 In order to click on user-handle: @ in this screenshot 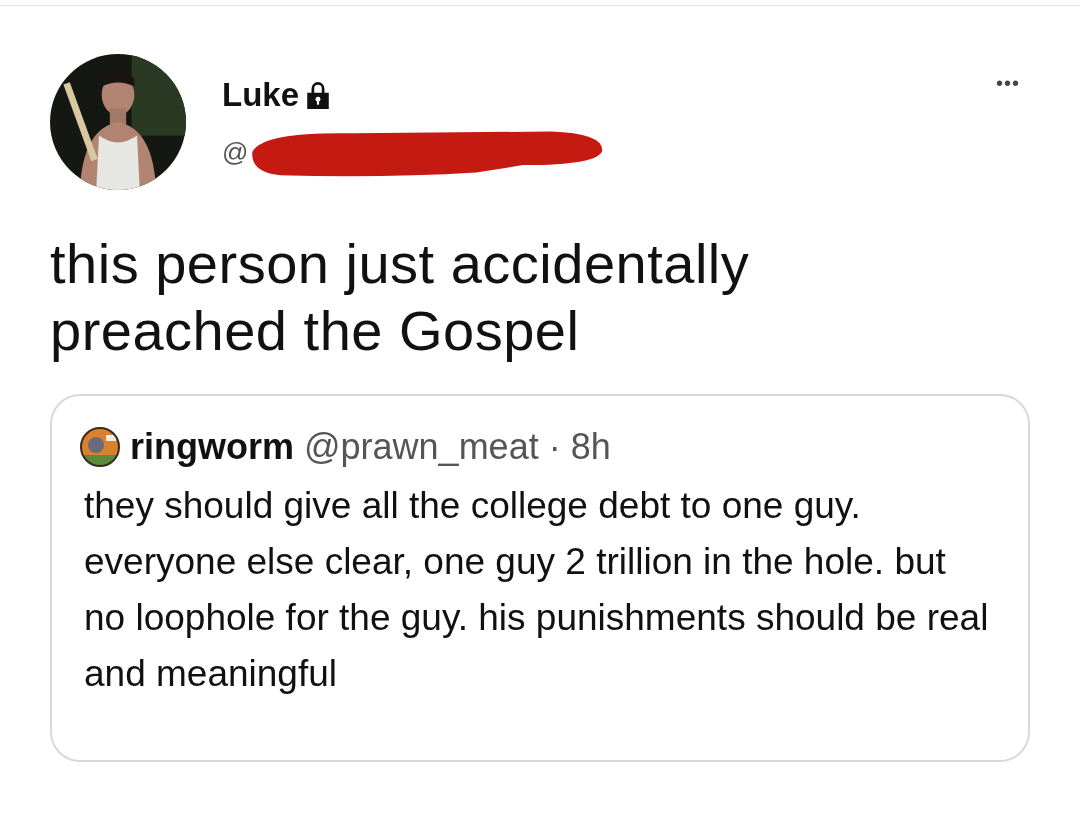, I will do `click(235, 152)`.